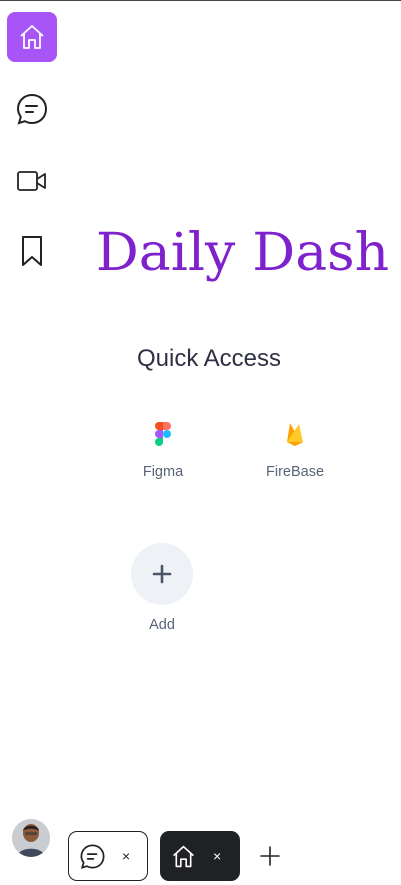 Image resolution: width=401 pixels, height=885 pixels. I want to click on user-avatar-icon, so click(31, 838).